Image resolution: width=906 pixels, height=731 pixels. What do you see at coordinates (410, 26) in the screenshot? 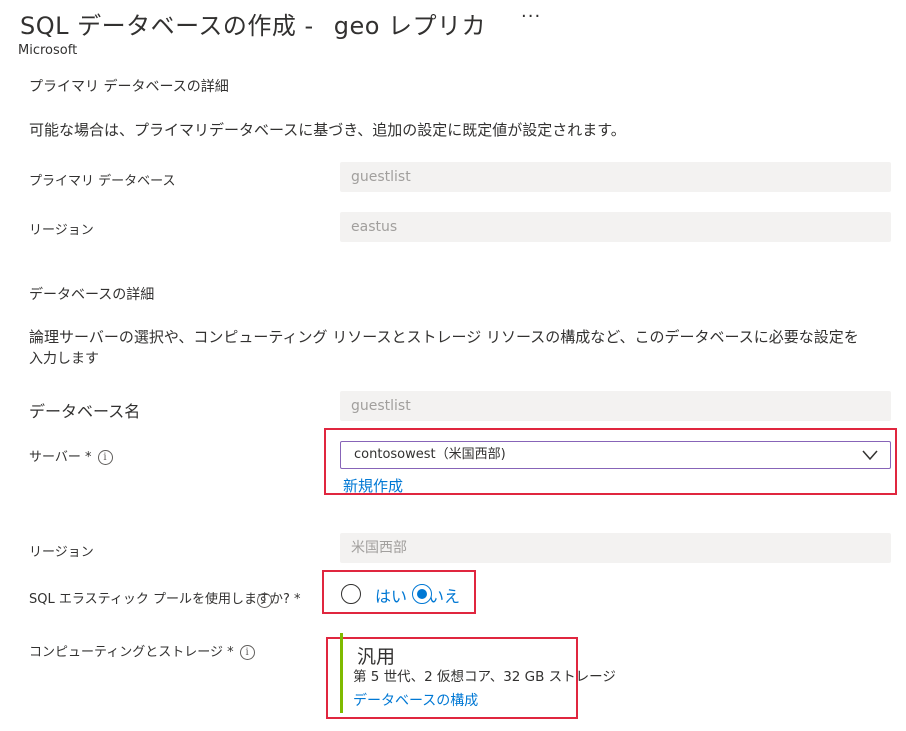
I see `title-geo: geo レプリカ` at bounding box center [410, 26].